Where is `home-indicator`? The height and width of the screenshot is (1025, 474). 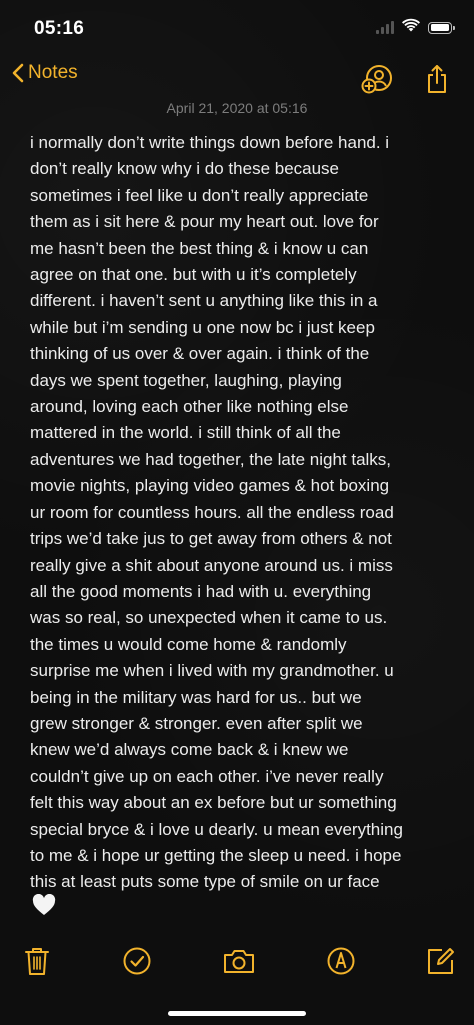
home-indicator is located at coordinates (237, 1013).